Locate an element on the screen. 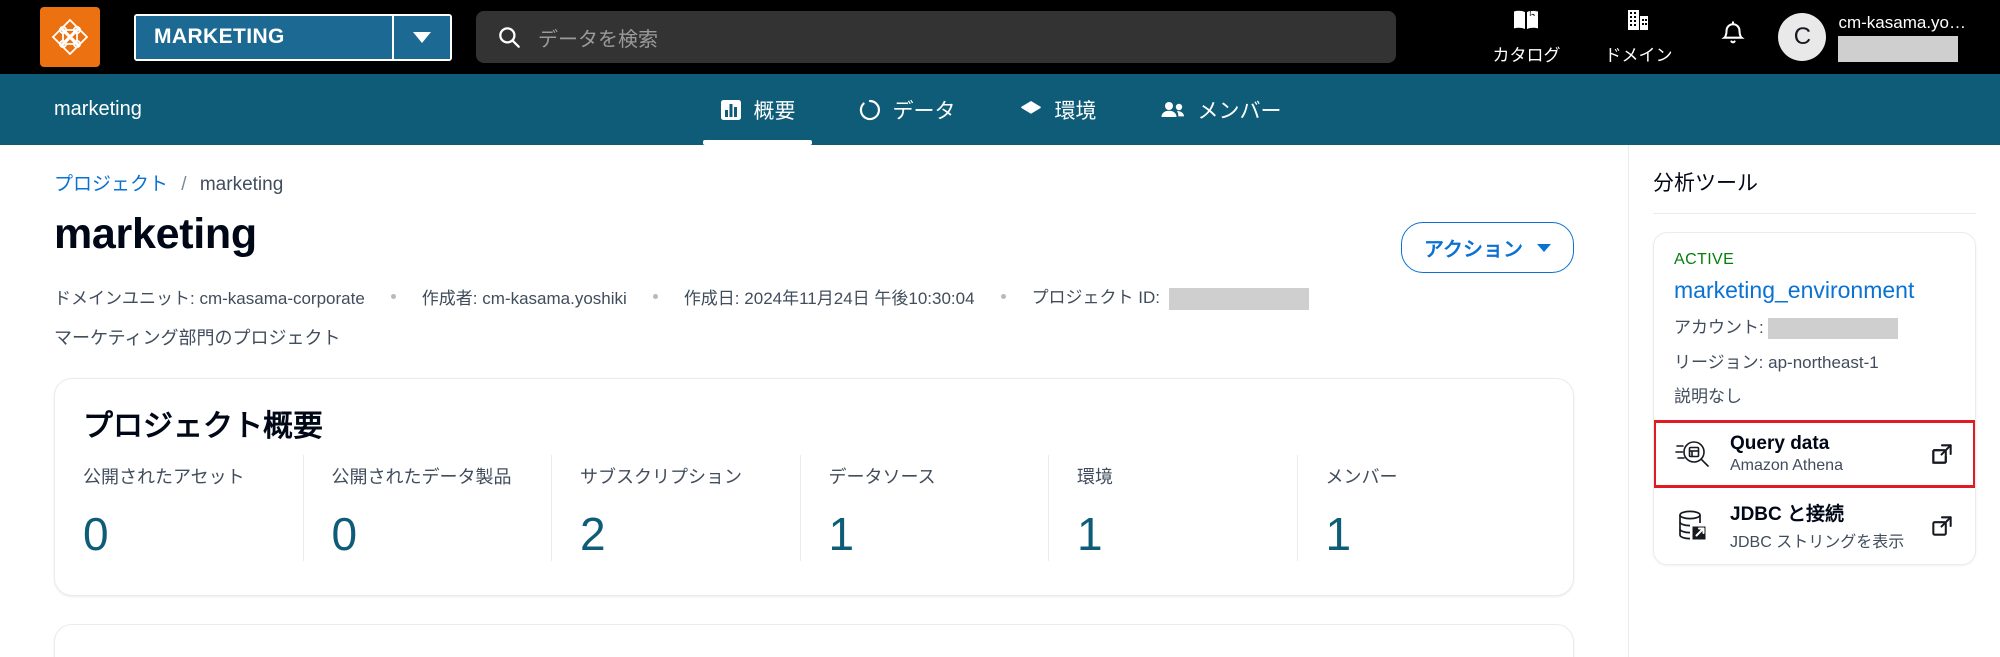 This screenshot has height=657, width=2000. panel-divider is located at coordinates (1814, 213).